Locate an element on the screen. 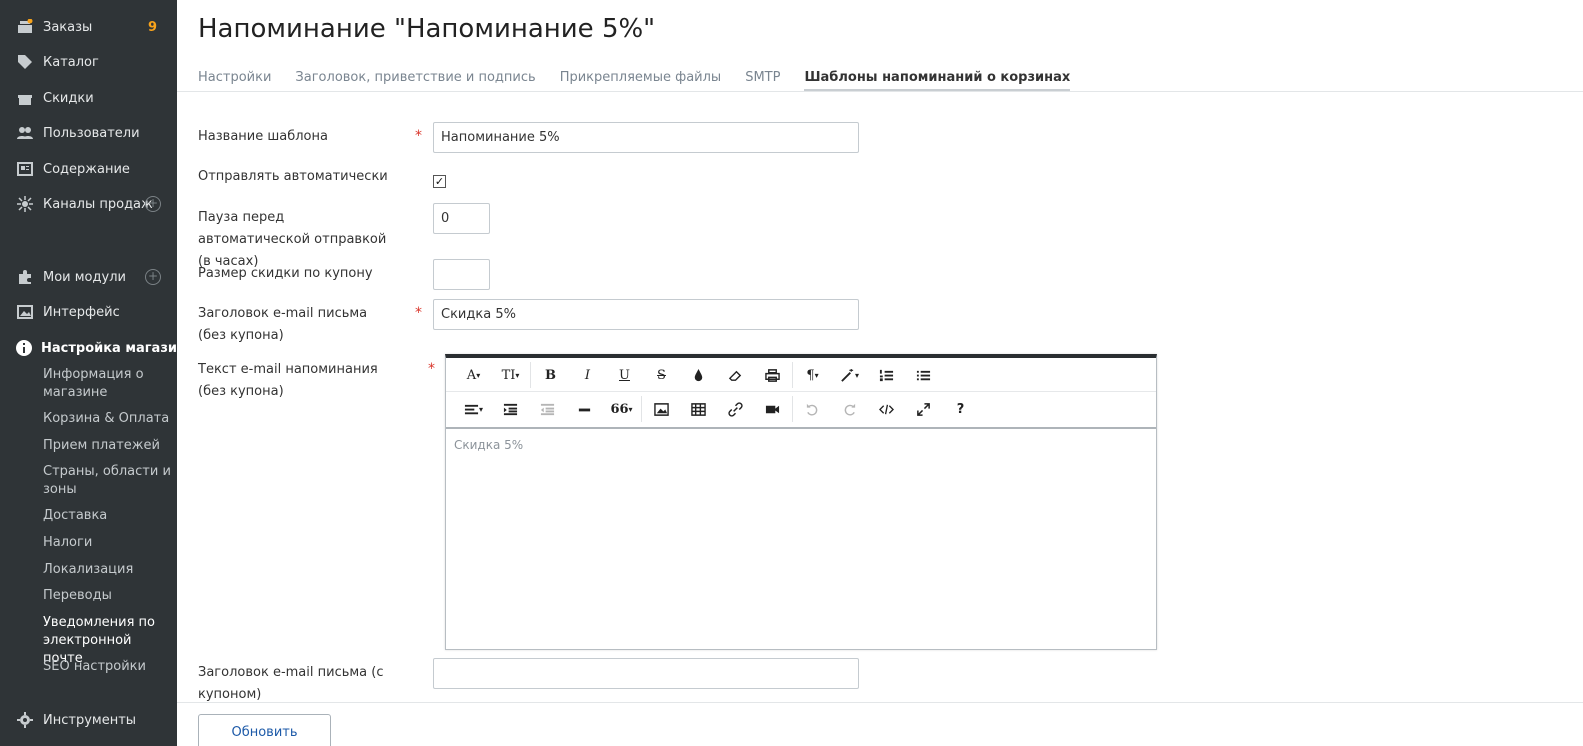 Image resolution: width=1583 pixels, height=746 pixels. eraser-icon is located at coordinates (735, 375).